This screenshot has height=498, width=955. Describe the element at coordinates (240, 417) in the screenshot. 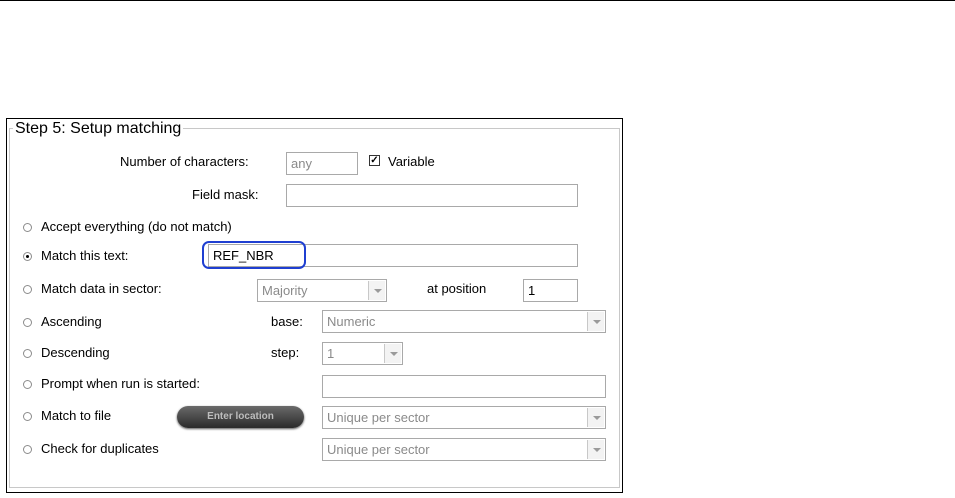

I see `enter-location-button: Enter location` at that location.